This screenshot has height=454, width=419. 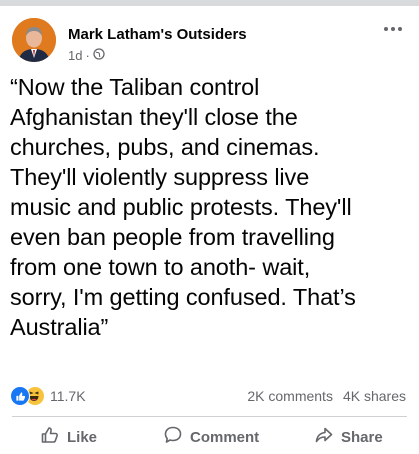 I want to click on reactions-summary: 11.7K, so click(x=48, y=396).